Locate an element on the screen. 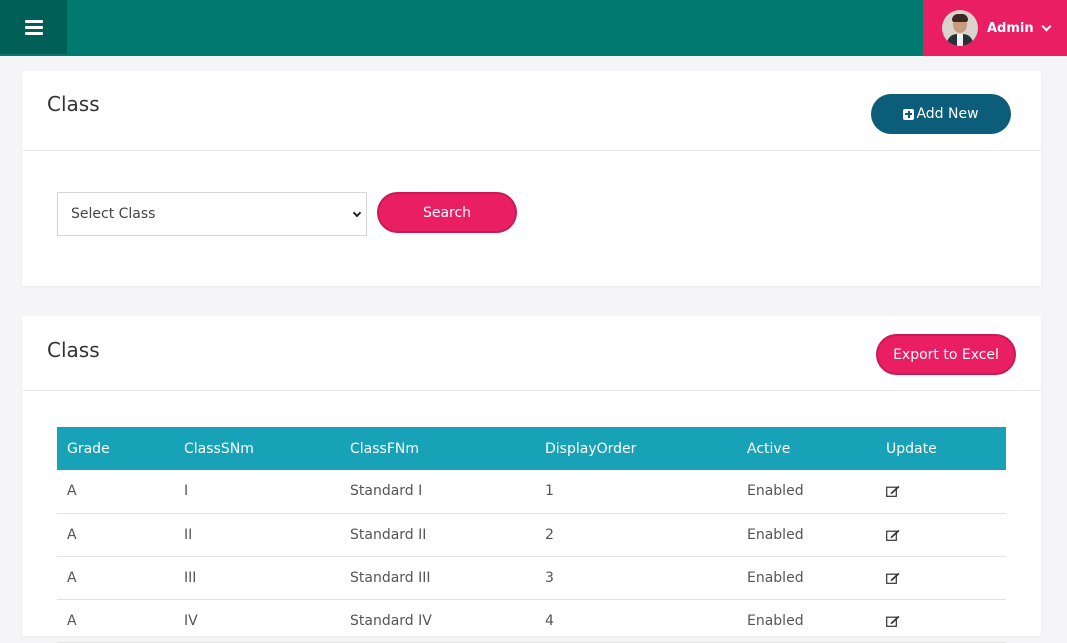 The width and height of the screenshot is (1067, 643). cell-classfnm: Standard I is located at coordinates (437, 492).